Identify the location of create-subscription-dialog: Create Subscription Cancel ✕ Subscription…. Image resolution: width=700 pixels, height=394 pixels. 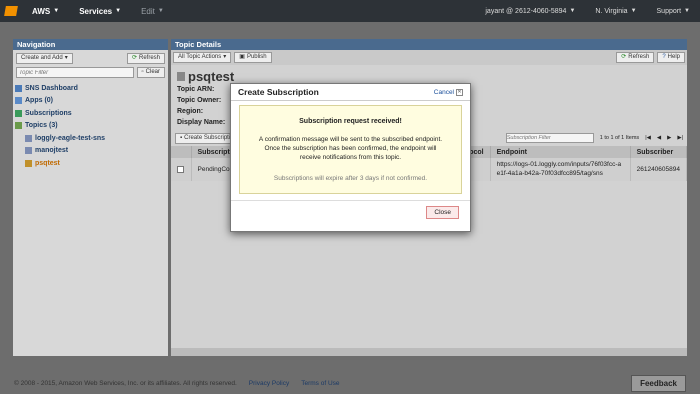
(350, 157).